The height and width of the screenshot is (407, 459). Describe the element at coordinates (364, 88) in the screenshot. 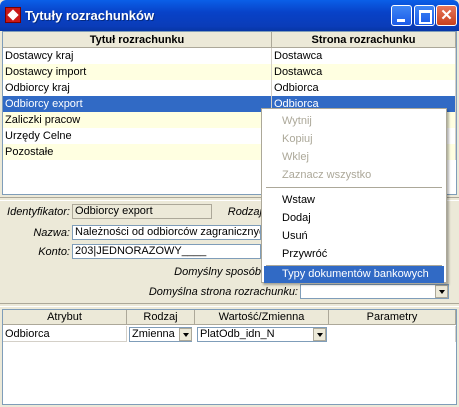

I see `cell-side: Odbiorca` at that location.